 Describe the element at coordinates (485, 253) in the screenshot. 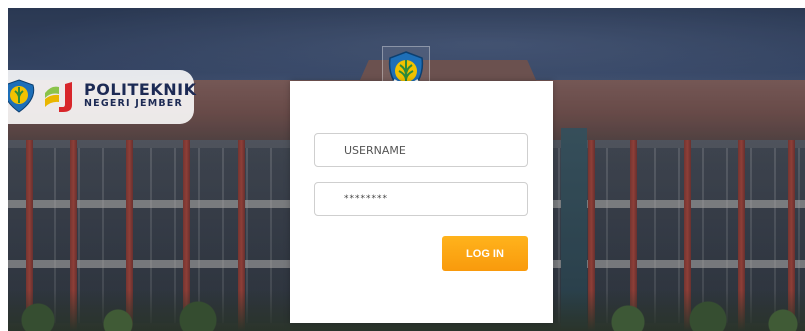

I see `login-button: LOG IN` at that location.